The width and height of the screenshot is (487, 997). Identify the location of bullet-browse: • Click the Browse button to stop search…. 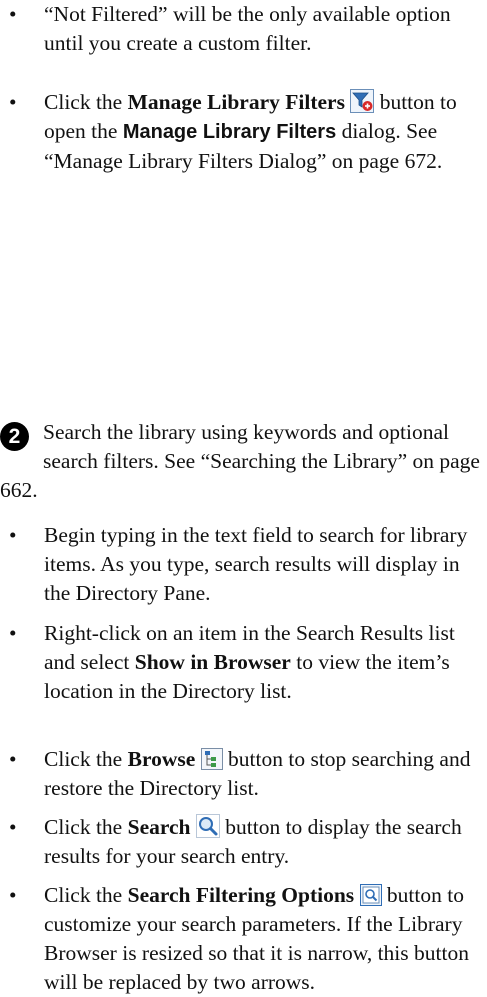
(243, 774).